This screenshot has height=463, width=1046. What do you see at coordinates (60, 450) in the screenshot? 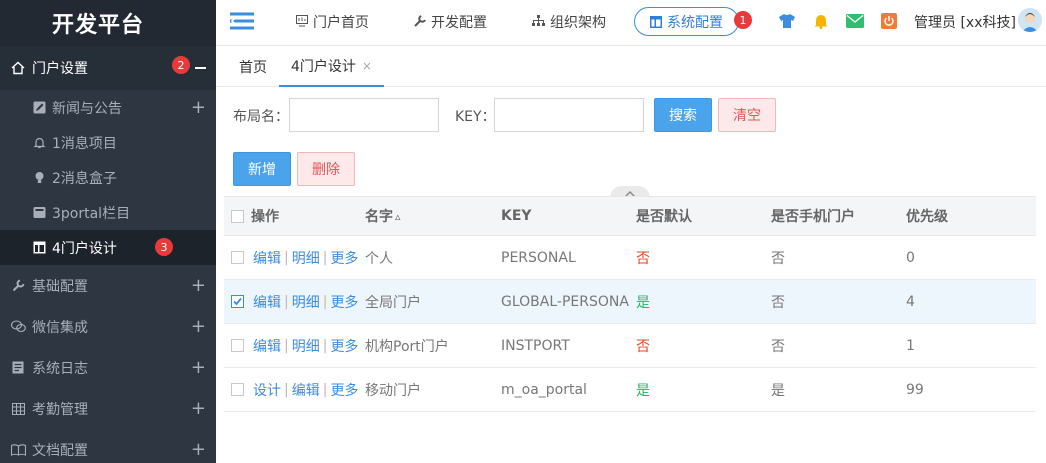
I see `sidebar-item-label: 文档配置` at bounding box center [60, 450].